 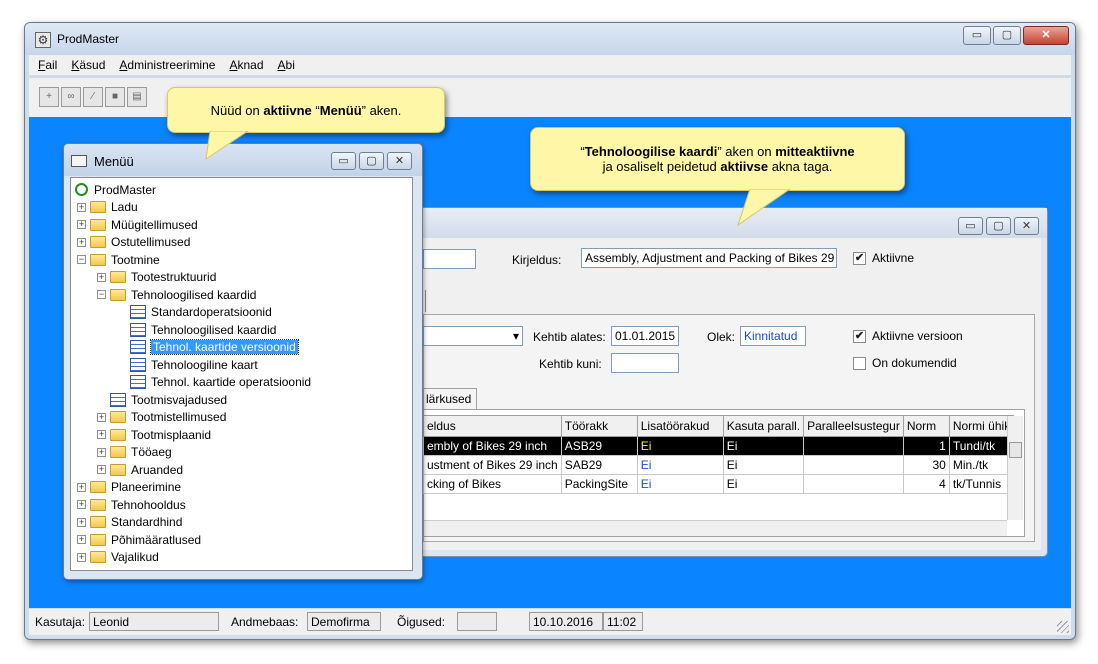 I want to click on menu-administreerimine: Administreerimine, so click(x=167, y=65).